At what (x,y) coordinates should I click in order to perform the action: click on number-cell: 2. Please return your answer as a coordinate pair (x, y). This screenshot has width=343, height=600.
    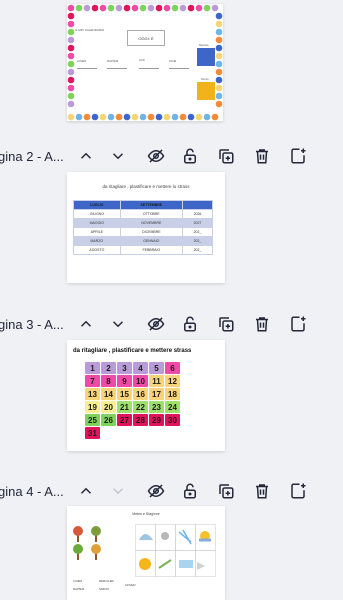
    Looking at the image, I should click on (108, 368).